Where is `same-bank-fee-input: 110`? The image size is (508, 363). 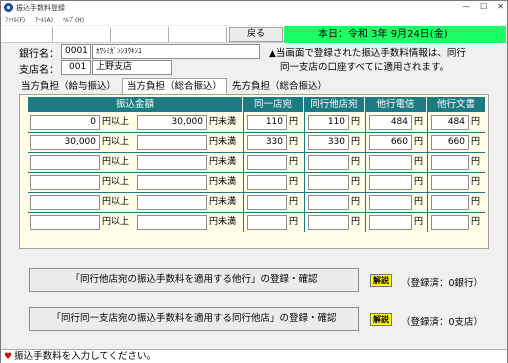
same-bank-fee-input: 110 is located at coordinates (328, 122).